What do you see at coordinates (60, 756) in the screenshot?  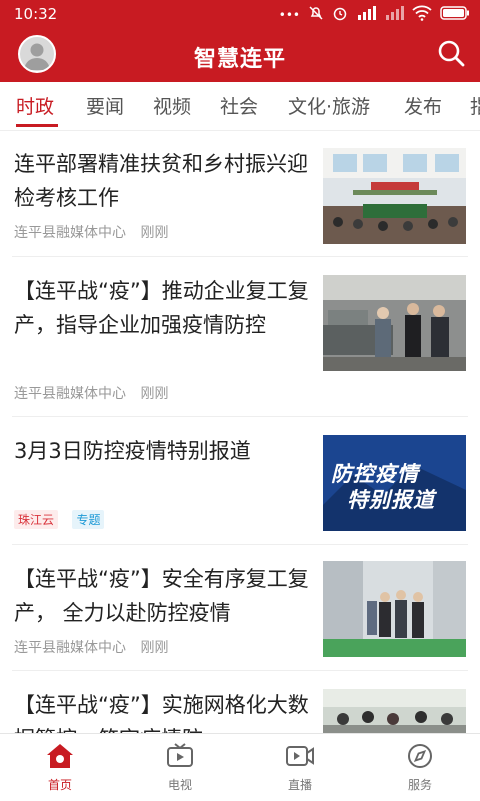 I see `home-icon` at bounding box center [60, 756].